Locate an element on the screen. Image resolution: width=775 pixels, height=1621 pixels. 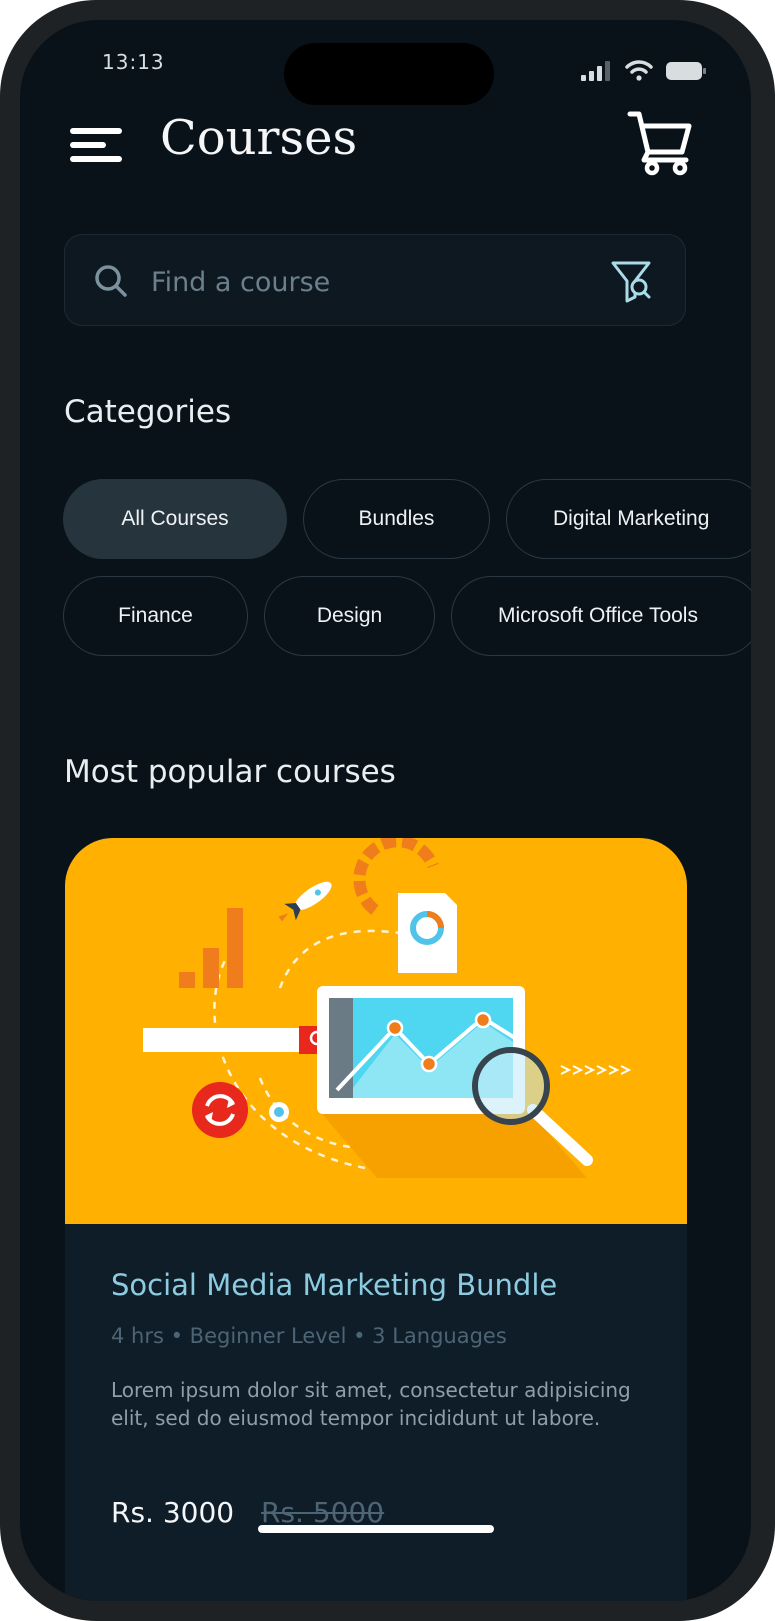
search-icon is located at coordinates (111, 281).